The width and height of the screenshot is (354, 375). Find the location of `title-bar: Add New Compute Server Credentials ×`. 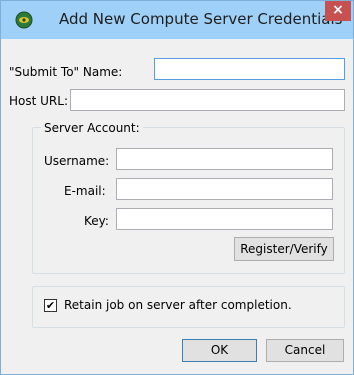

title-bar: Add New Compute Server Credentials × is located at coordinates (177, 20).